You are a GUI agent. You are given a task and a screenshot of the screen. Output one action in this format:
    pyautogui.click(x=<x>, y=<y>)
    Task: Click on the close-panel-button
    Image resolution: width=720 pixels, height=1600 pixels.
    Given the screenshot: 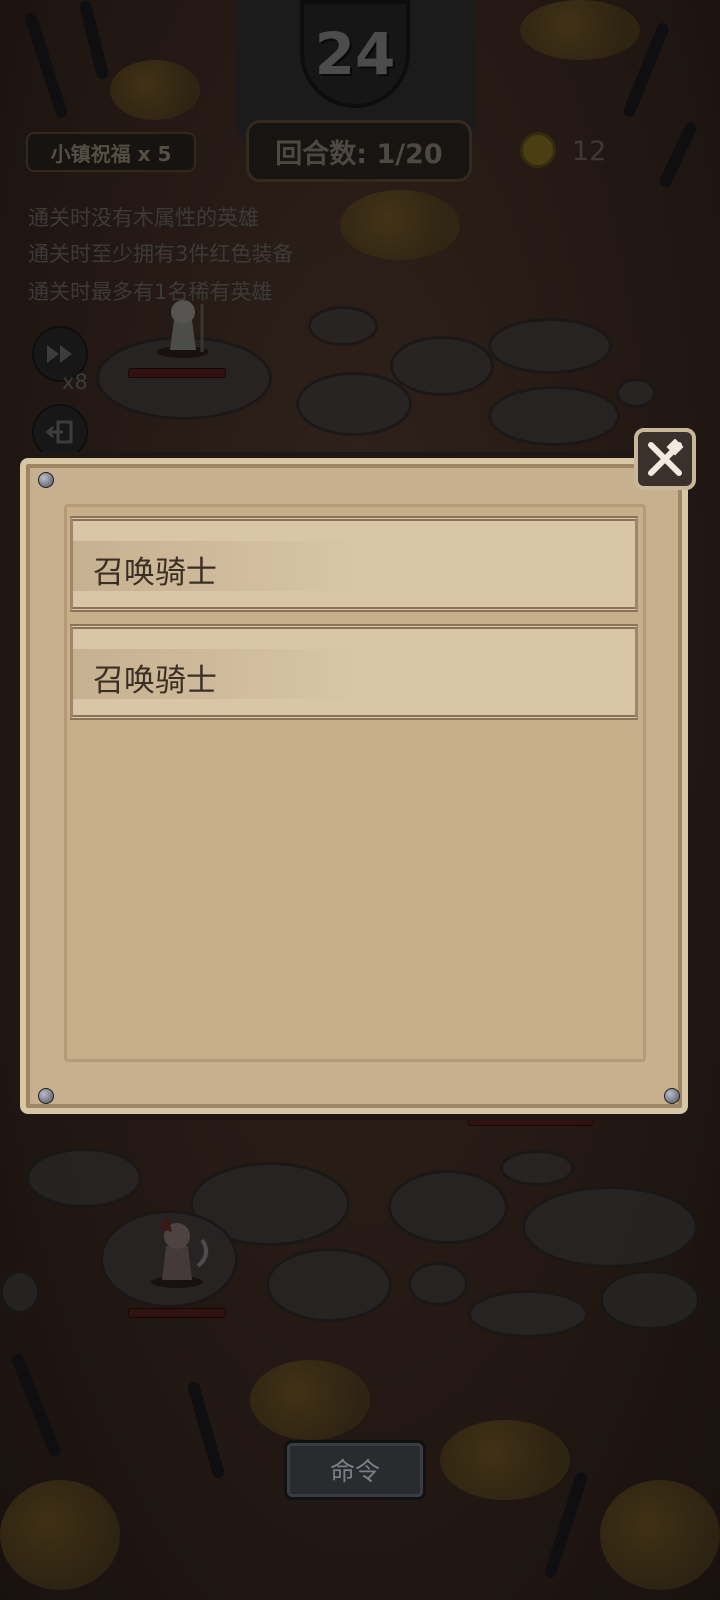 What is the action you would take?
    pyautogui.click(x=665, y=459)
    